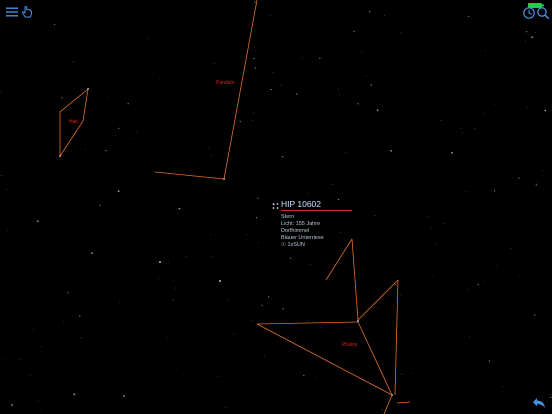 The height and width of the screenshot is (414, 552). I want to click on back-arrow-icon, so click(539, 403).